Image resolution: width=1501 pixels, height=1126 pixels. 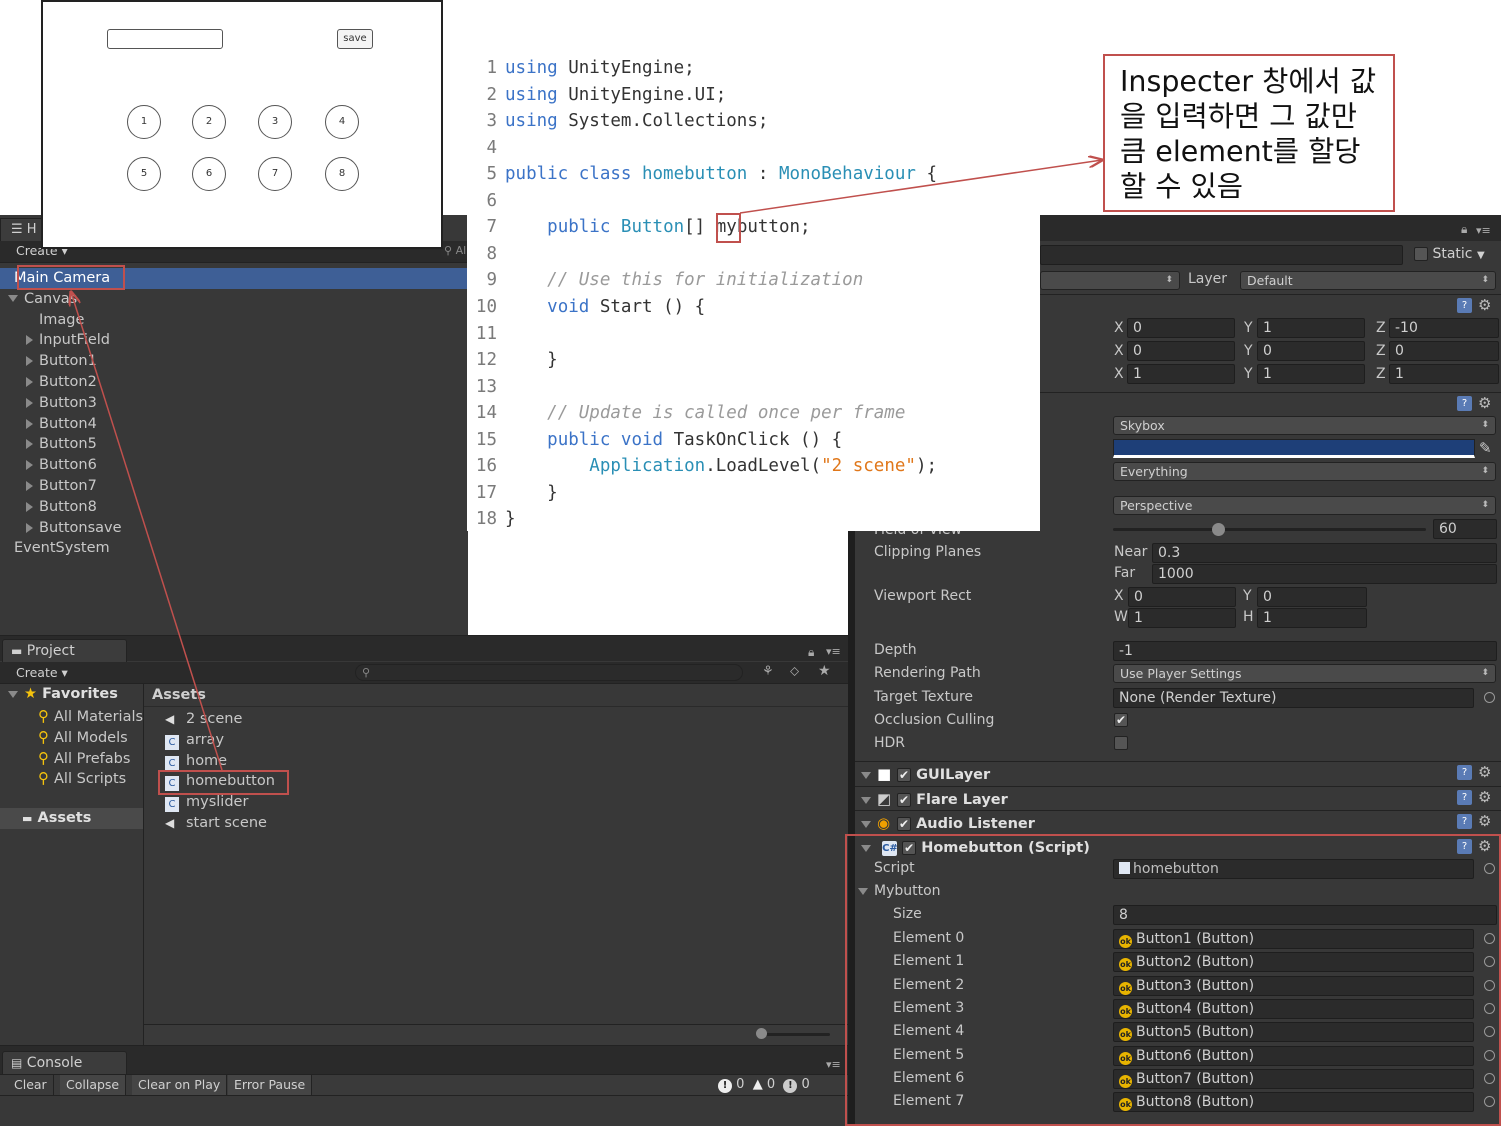 I want to click on arrow-to-callout, so click(x=920, y=187).